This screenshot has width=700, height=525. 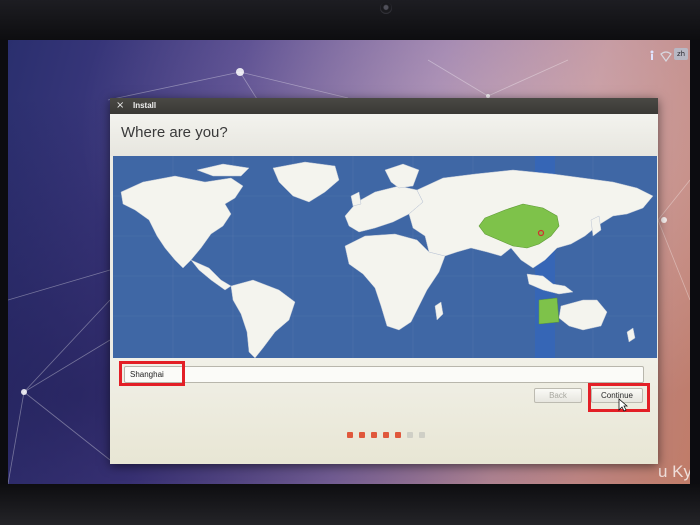 I want to click on selected-timezone-region, so click(x=549, y=311).